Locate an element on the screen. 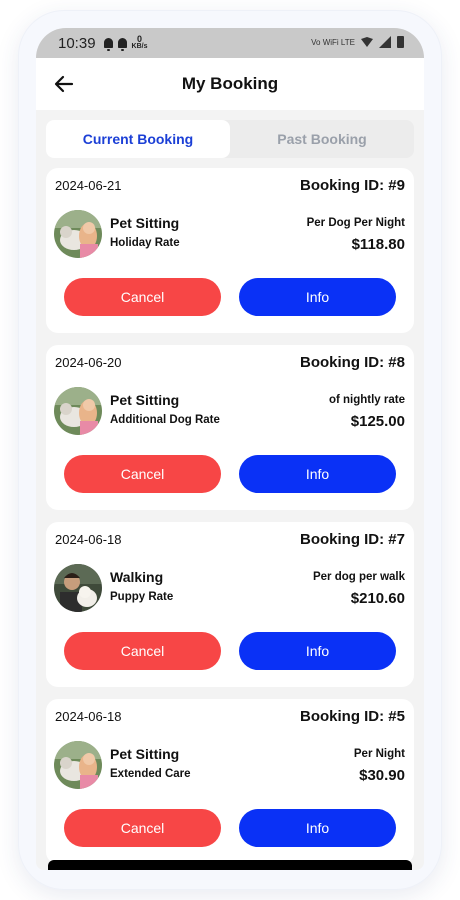 Image resolution: width=460 pixels, height=900 pixels. battery-icon is located at coordinates (400, 42).